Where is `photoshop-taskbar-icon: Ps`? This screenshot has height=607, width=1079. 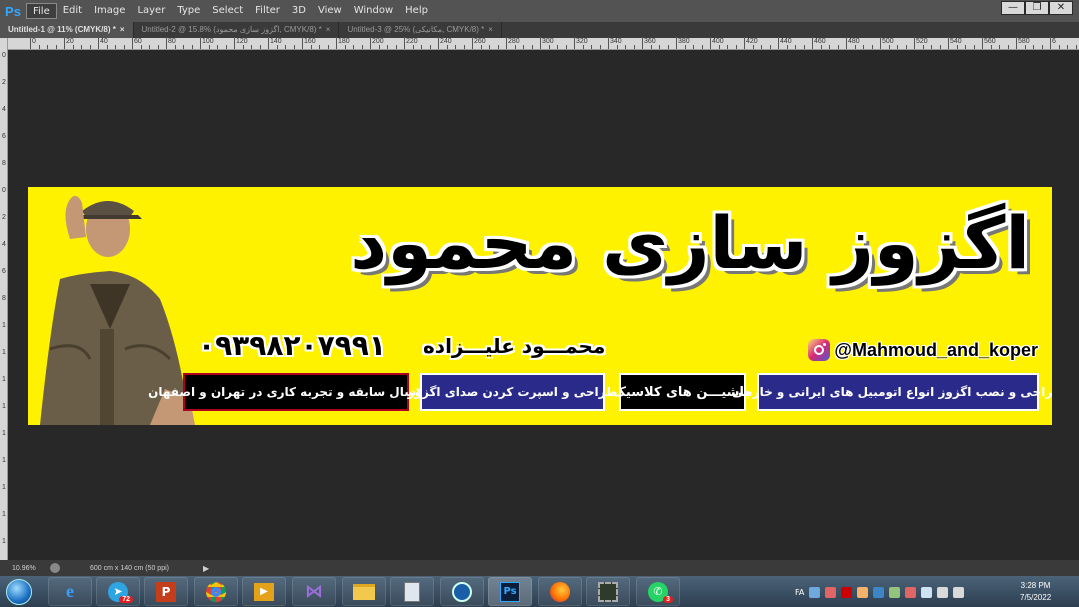 photoshop-taskbar-icon: Ps is located at coordinates (510, 591).